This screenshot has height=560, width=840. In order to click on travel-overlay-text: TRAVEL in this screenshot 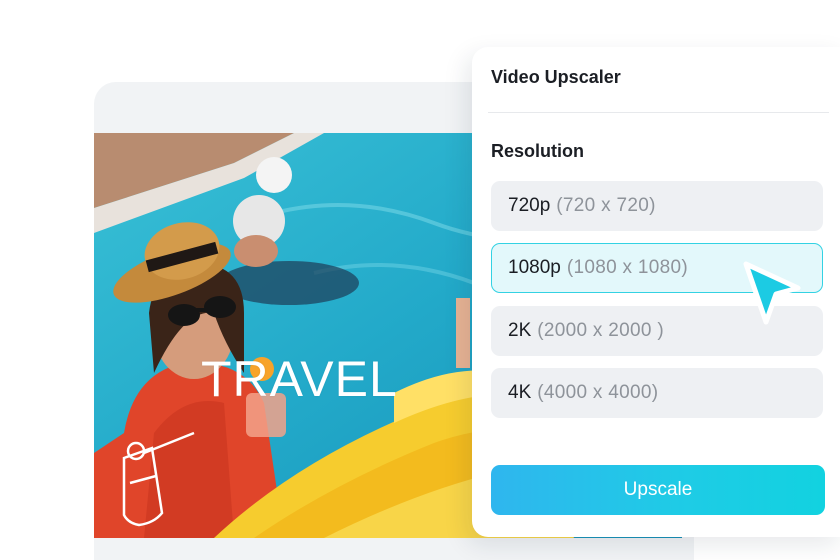, I will do `click(299, 379)`.